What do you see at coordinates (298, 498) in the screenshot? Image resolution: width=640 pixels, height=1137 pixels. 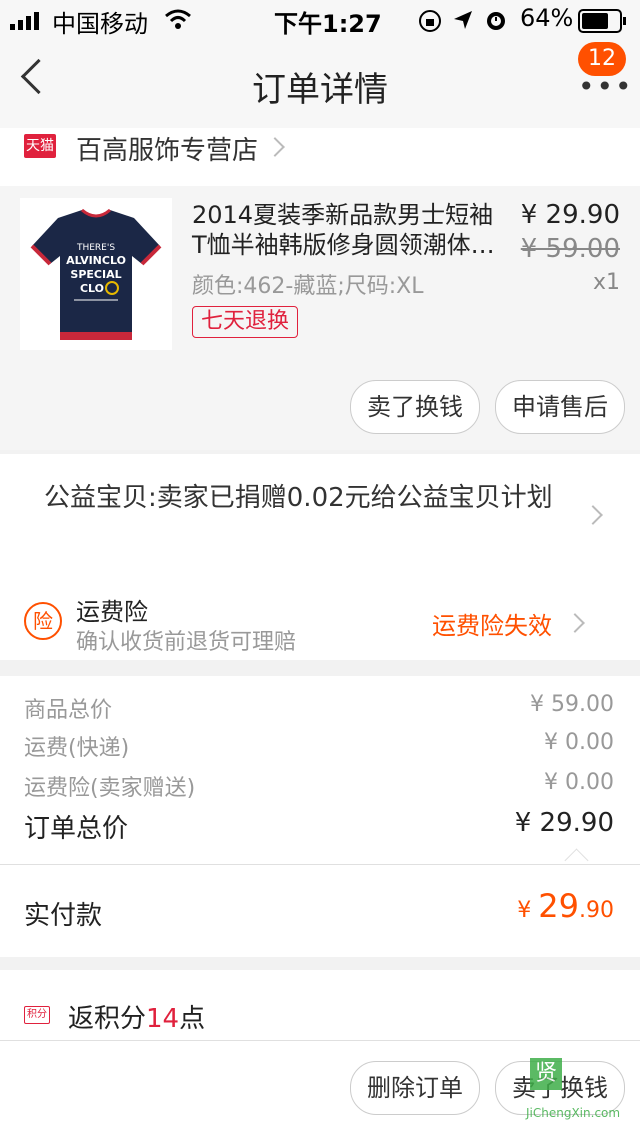 I see `charity-text: 公益宝贝:卖家已捐赠0.02元给公益宝贝计划` at bounding box center [298, 498].